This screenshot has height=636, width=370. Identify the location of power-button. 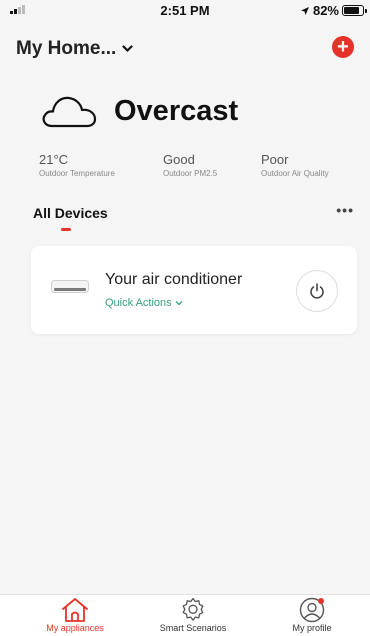
(317, 291).